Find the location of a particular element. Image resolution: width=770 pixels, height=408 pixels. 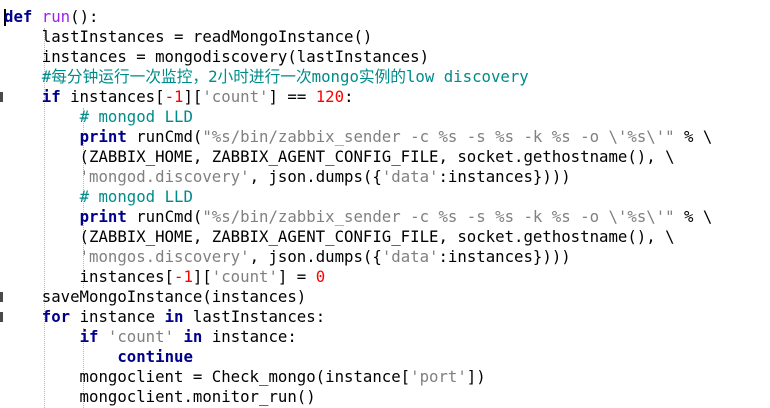

code-text: mongoclient = Check_mongo(instance[ is located at coordinates (207, 376).